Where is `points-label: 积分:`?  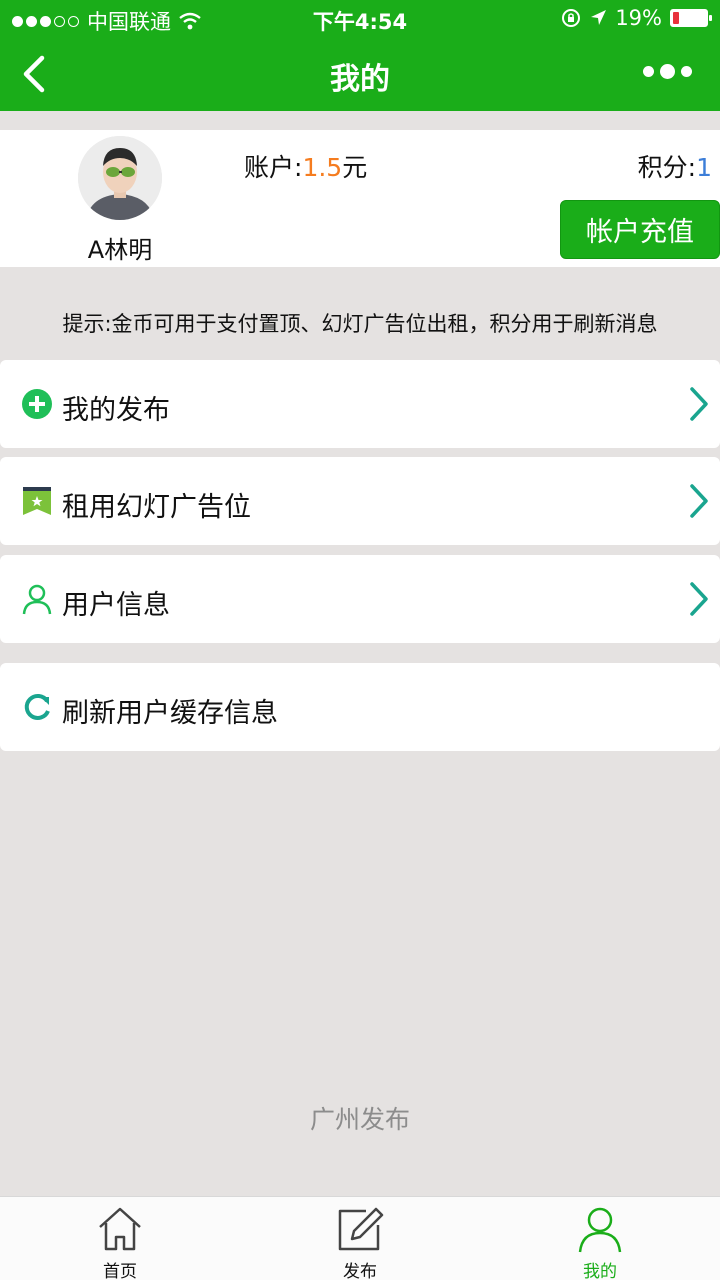
points-label: 积分: is located at coordinates (667, 167).